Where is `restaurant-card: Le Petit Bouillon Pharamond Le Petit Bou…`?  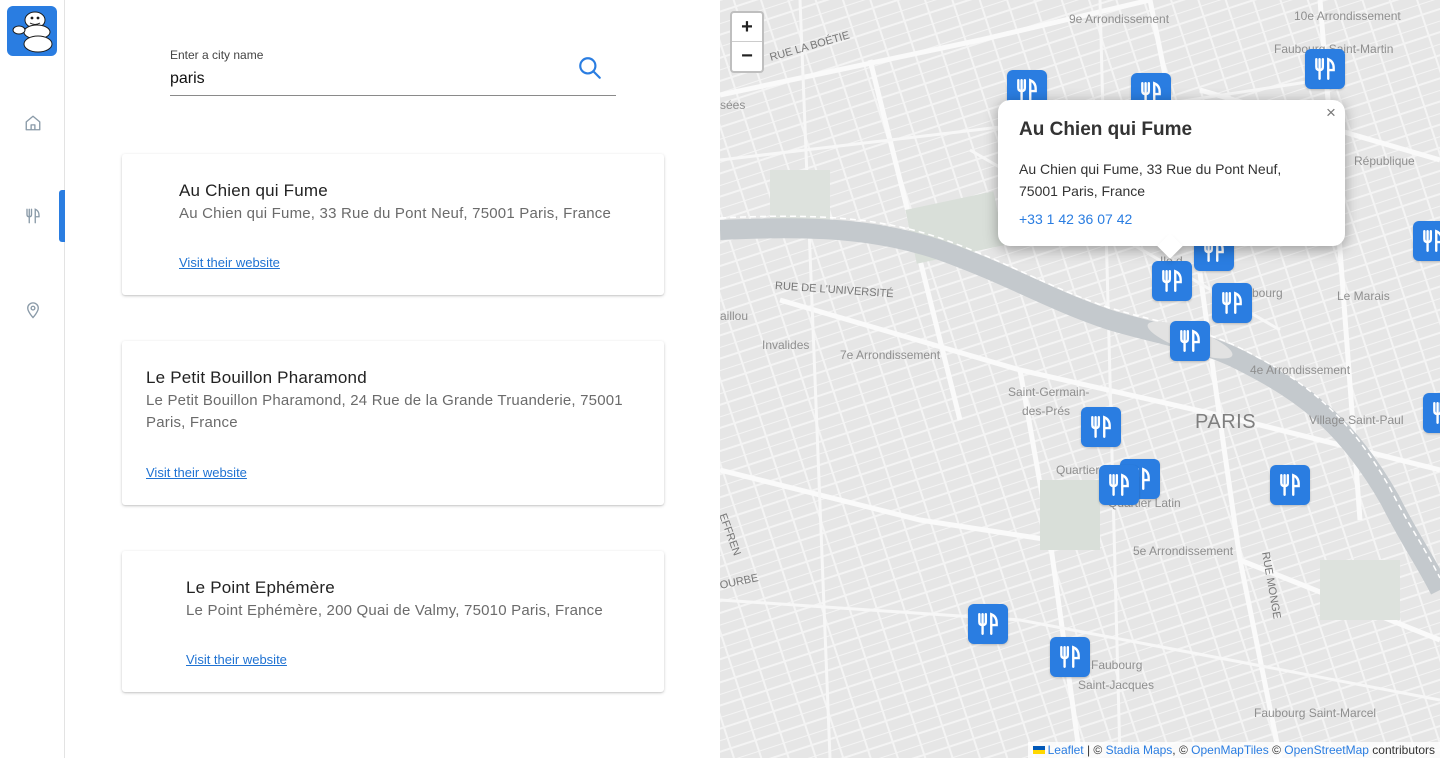 restaurant-card: Le Petit Bouillon Pharamond Le Petit Bou… is located at coordinates (393, 423).